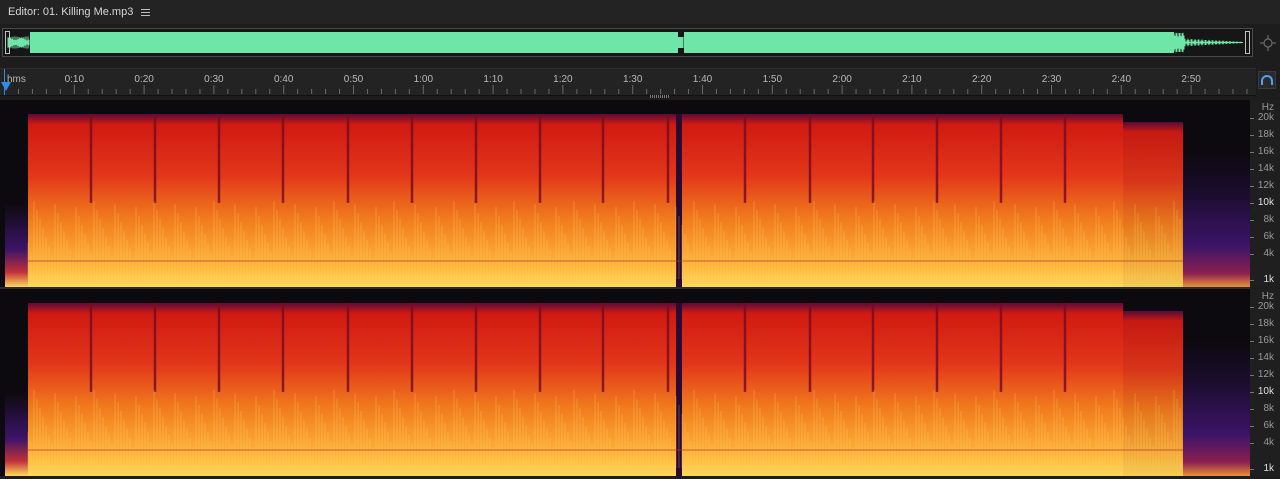 The width and height of the screenshot is (1280, 479). Describe the element at coordinates (640, 12) in the screenshot. I see `editor-titlebar: Editor: 01. Killing Me.mp3` at that location.